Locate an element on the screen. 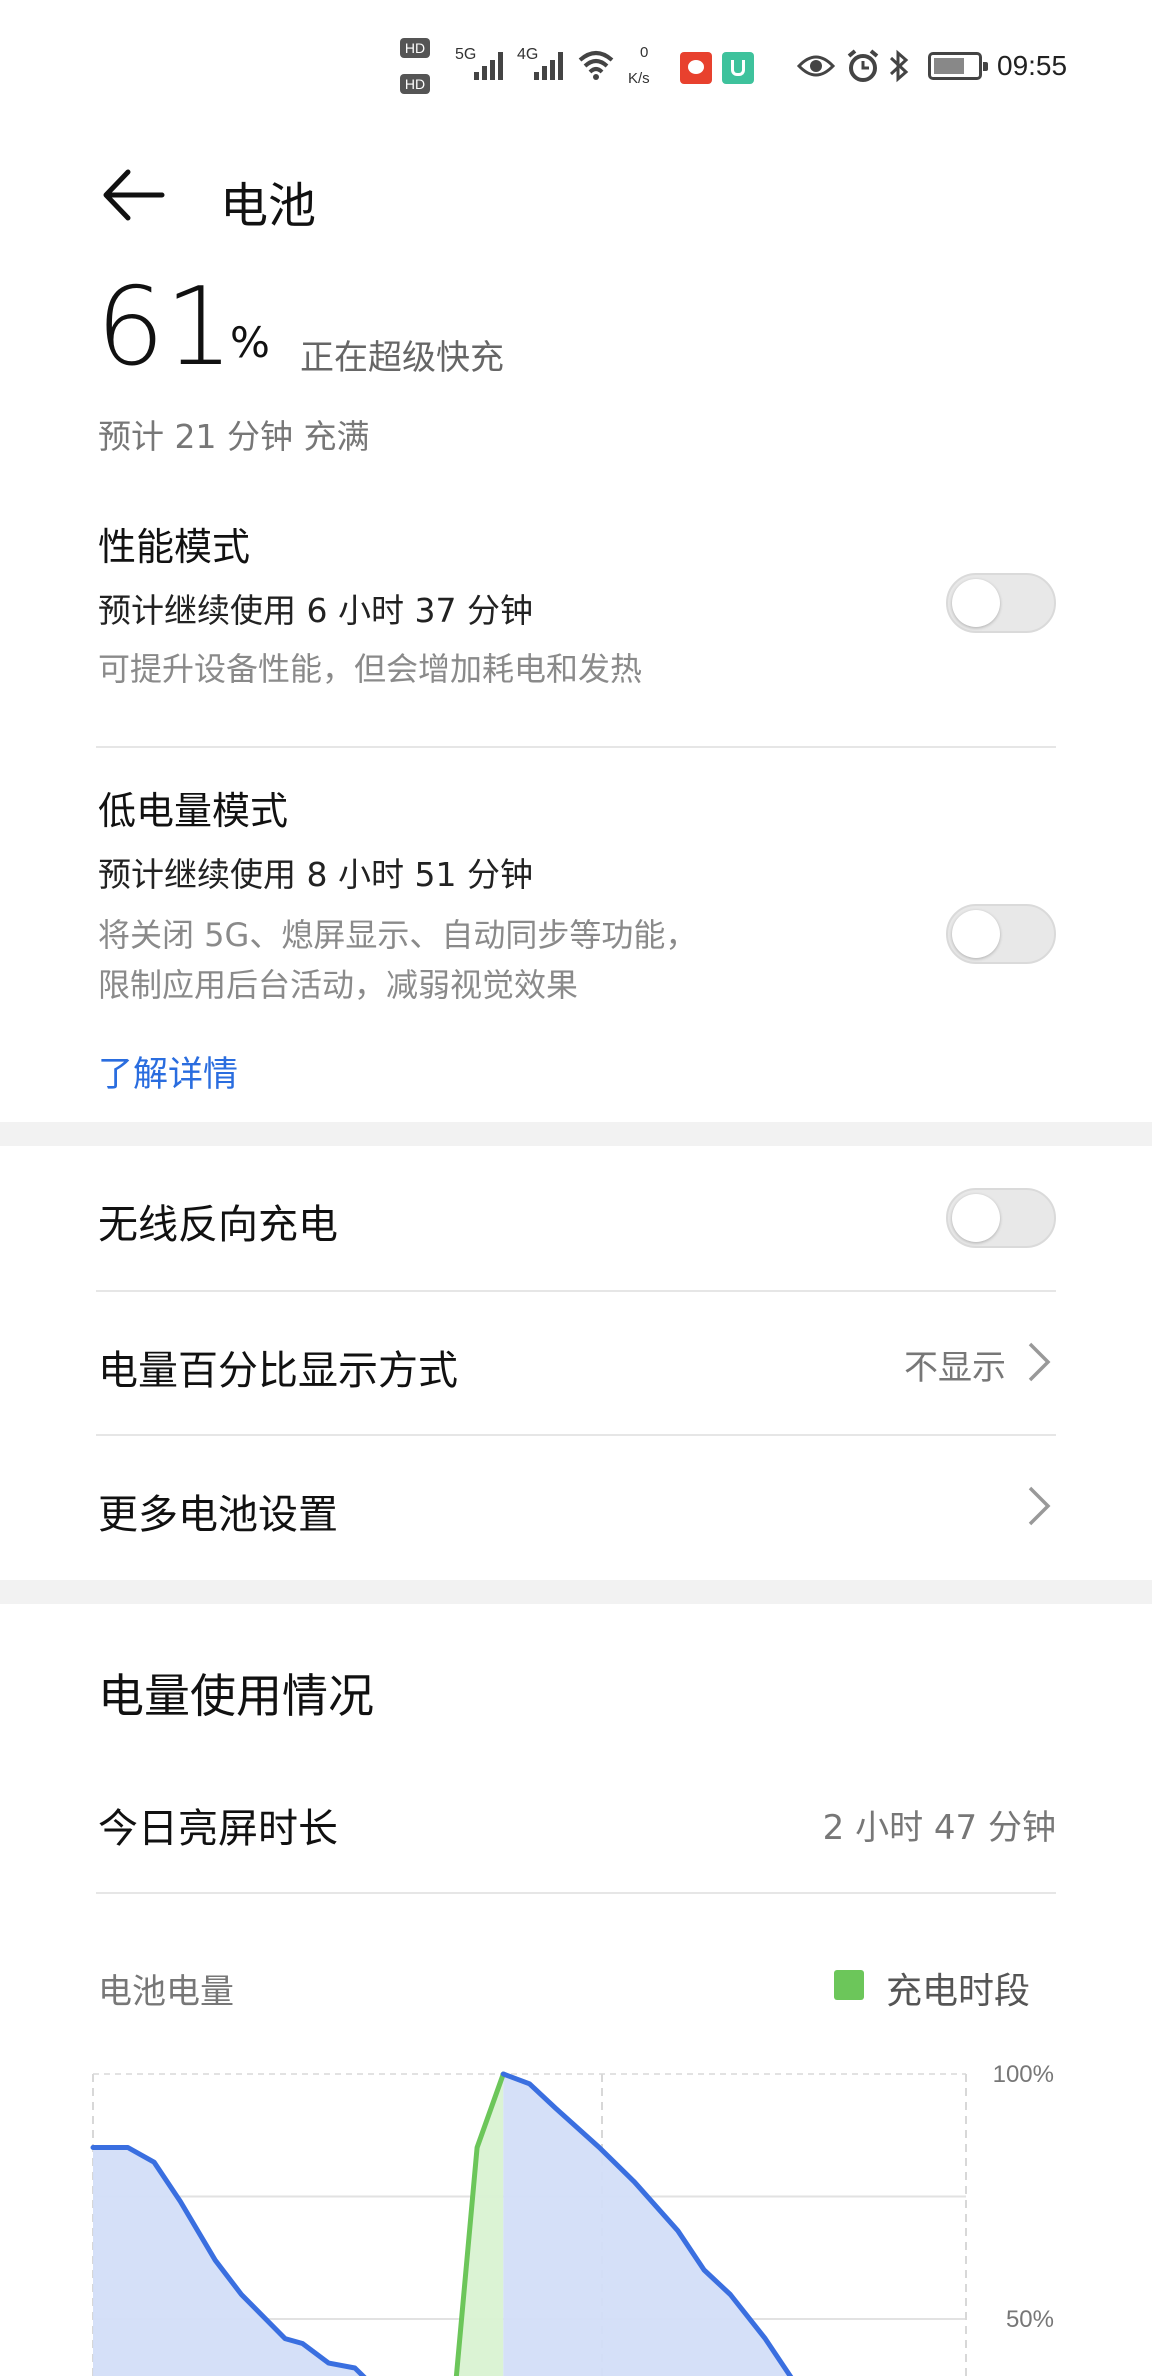 This screenshot has height=2376, width=1152. low-power-mode-estimate: 预计继续使用 8 小时 51 分钟 is located at coordinates (315, 874).